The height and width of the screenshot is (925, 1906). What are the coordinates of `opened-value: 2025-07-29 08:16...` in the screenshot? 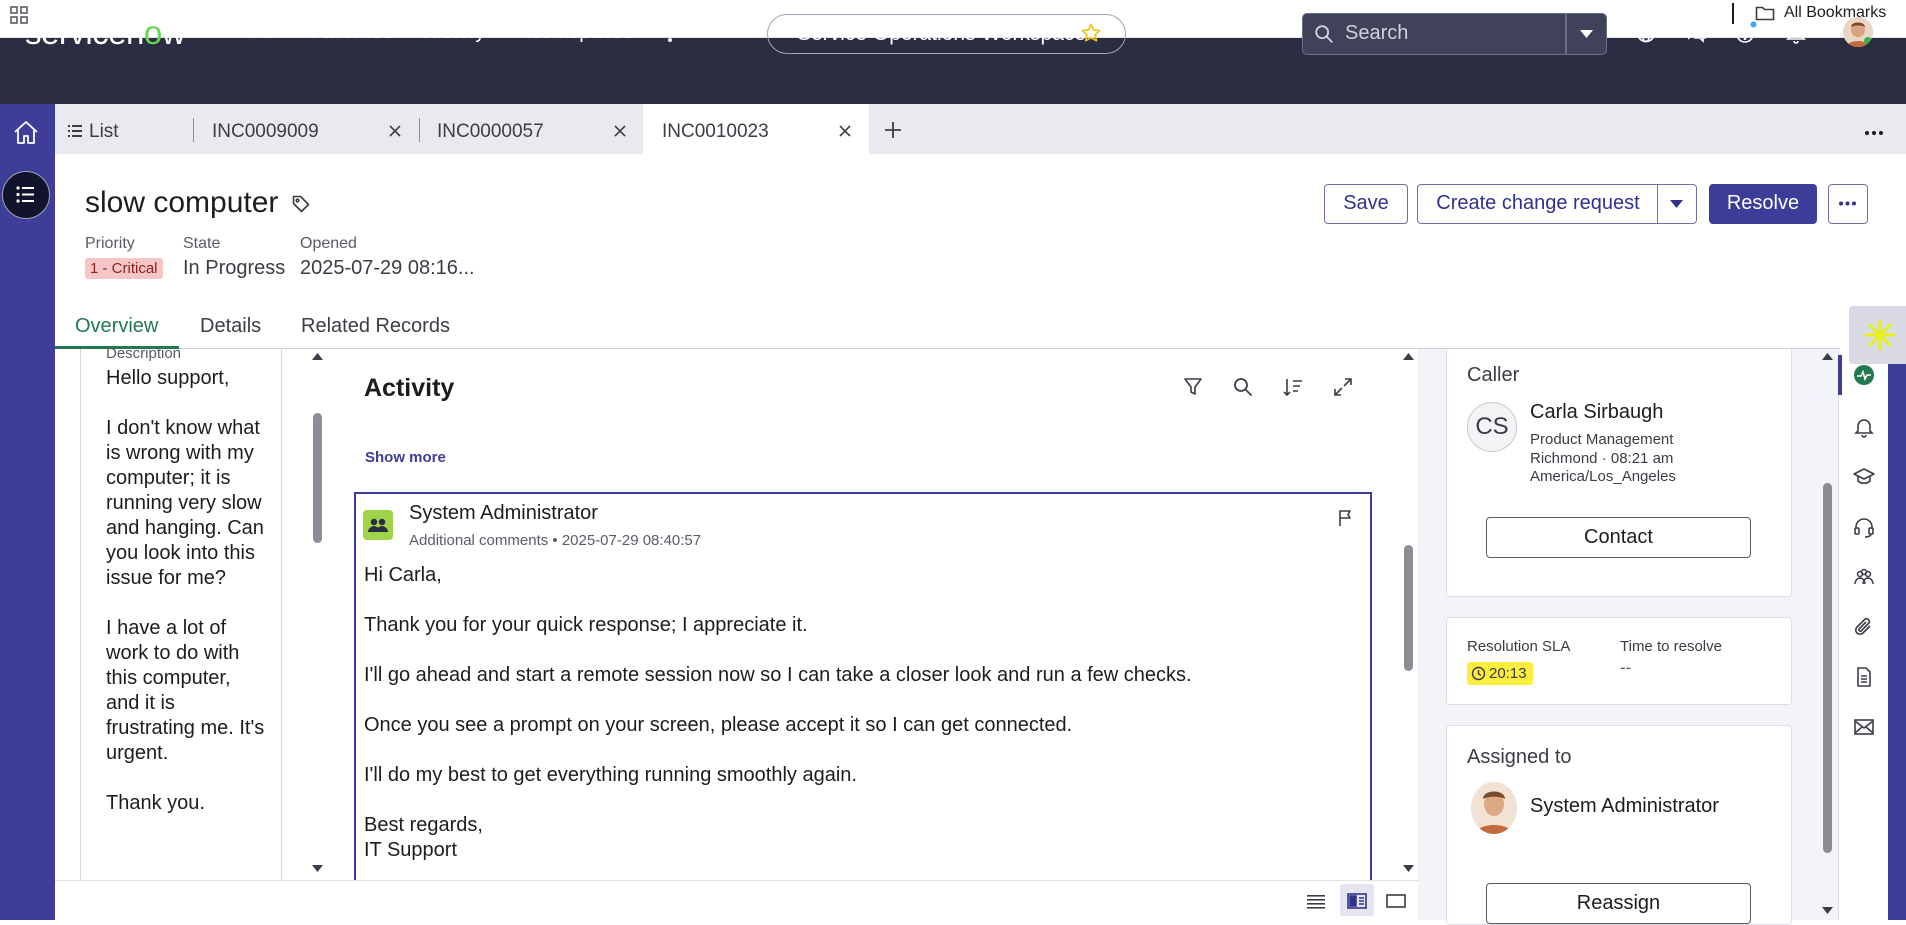 It's located at (387, 268).